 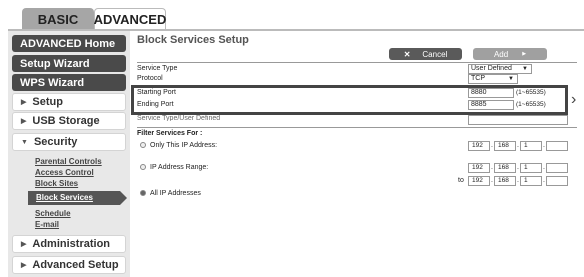 What do you see at coordinates (505, 181) in the screenshot?
I see `range-to-octet-2: 168` at bounding box center [505, 181].